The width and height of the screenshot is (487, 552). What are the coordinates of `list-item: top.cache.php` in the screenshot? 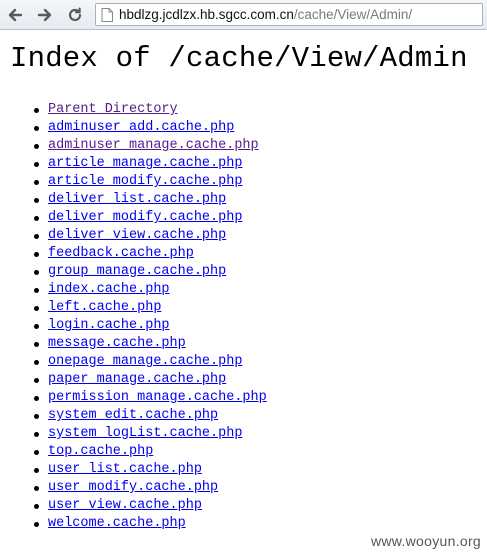 It's located at (150, 452).